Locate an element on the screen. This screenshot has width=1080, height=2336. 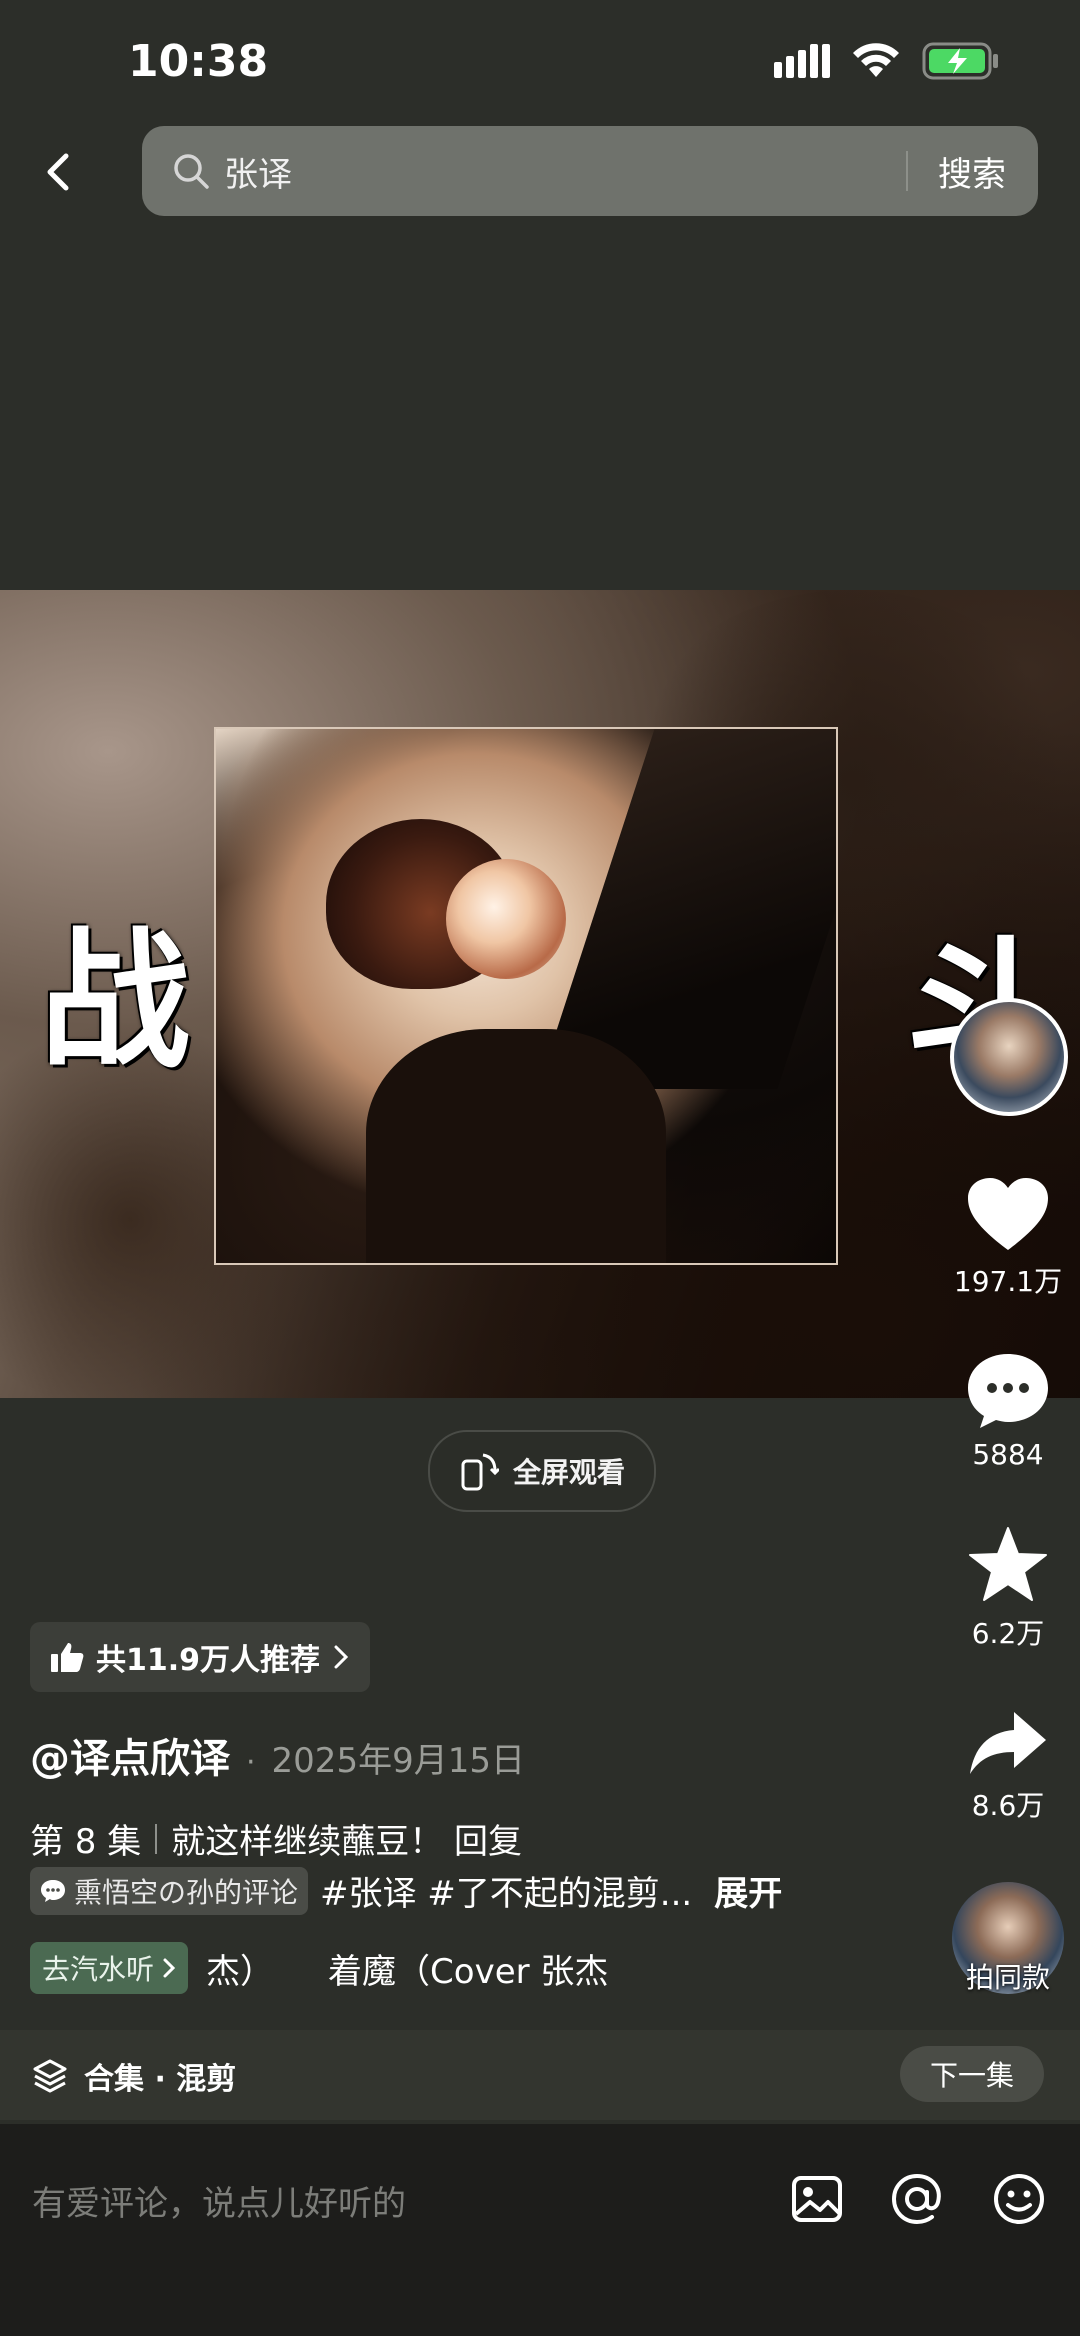
recommend-pill: 共11.9万人推荐 is located at coordinates (200, 1657).